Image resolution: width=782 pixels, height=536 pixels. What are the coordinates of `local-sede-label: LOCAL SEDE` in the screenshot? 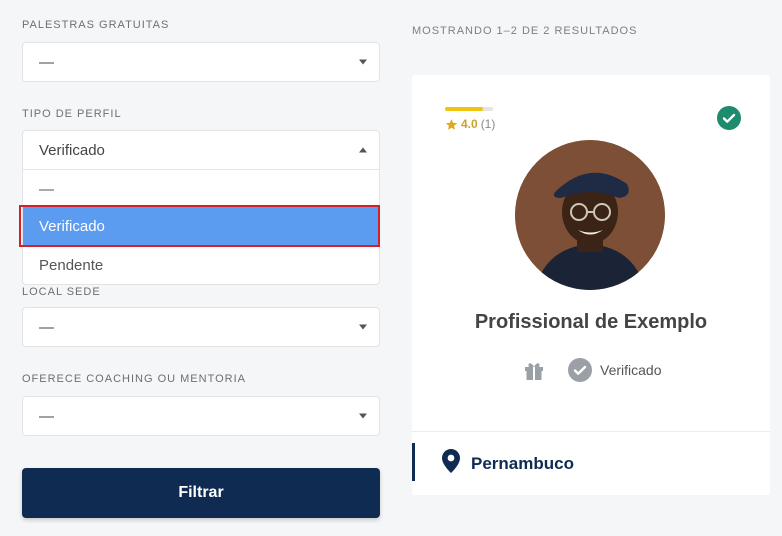 It's located at (61, 292).